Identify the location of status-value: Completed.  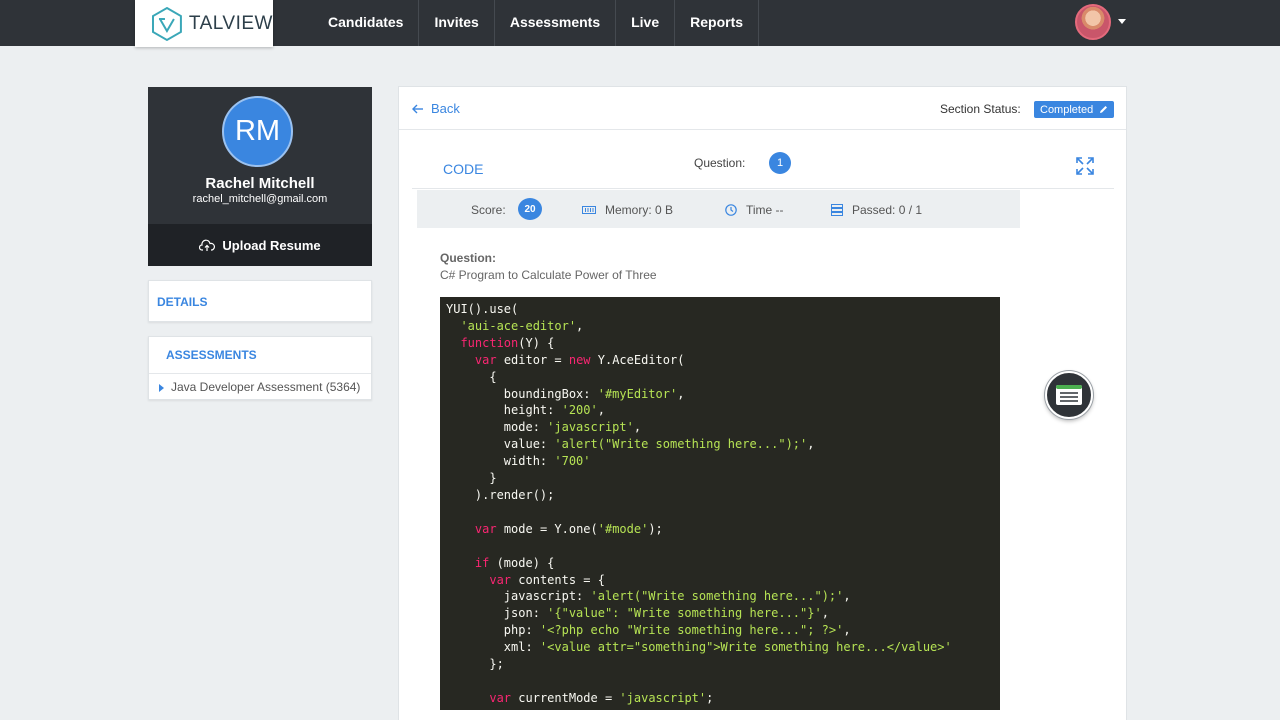
(1067, 109).